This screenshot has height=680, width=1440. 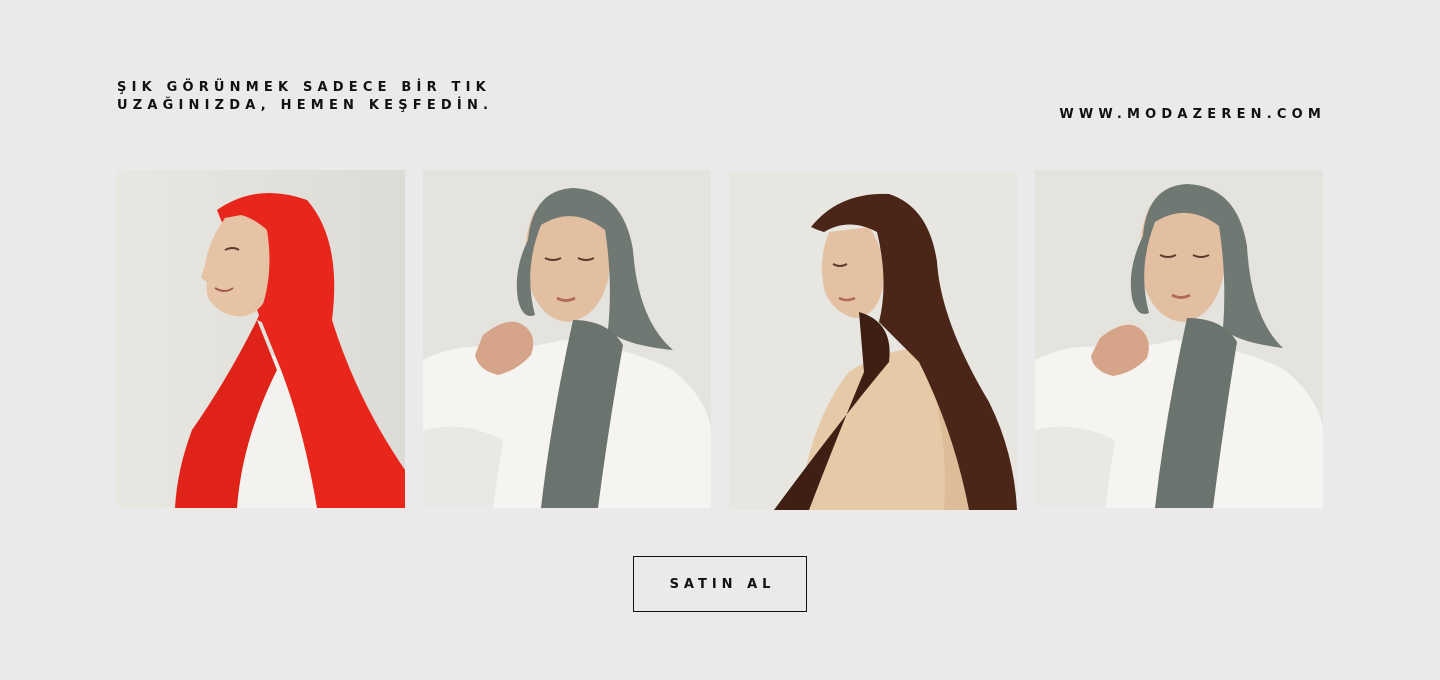 I want to click on tagline-line-1: ŞIK GÖRÜNMEK SADECE BİR TIK, so click(x=304, y=87).